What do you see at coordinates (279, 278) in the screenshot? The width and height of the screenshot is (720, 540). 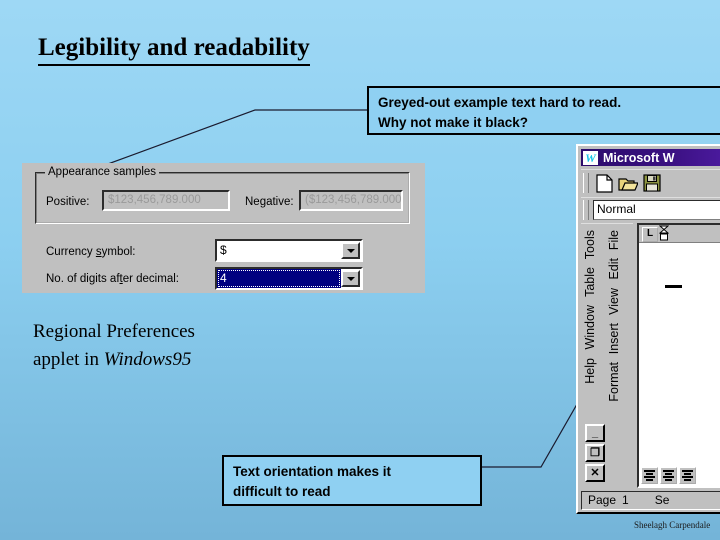 I see `digits-after-decimal-value: 4` at bounding box center [279, 278].